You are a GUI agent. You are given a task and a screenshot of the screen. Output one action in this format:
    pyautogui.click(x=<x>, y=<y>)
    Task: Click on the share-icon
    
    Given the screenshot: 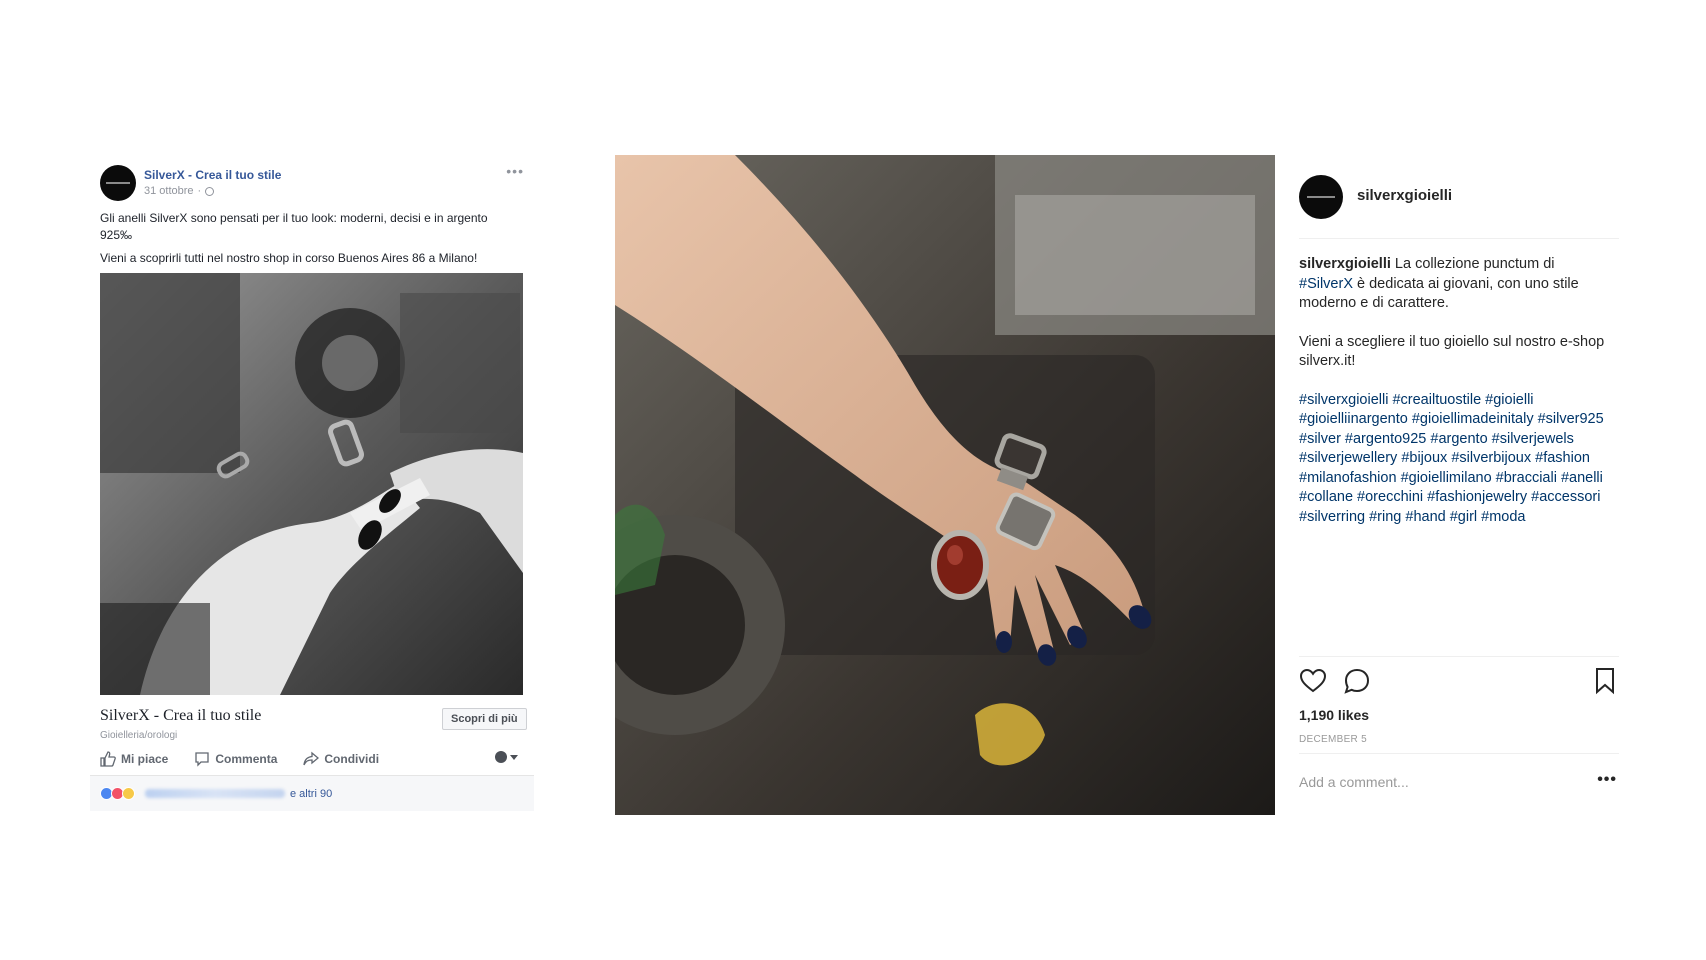 What is the action you would take?
    pyautogui.click(x=311, y=758)
    